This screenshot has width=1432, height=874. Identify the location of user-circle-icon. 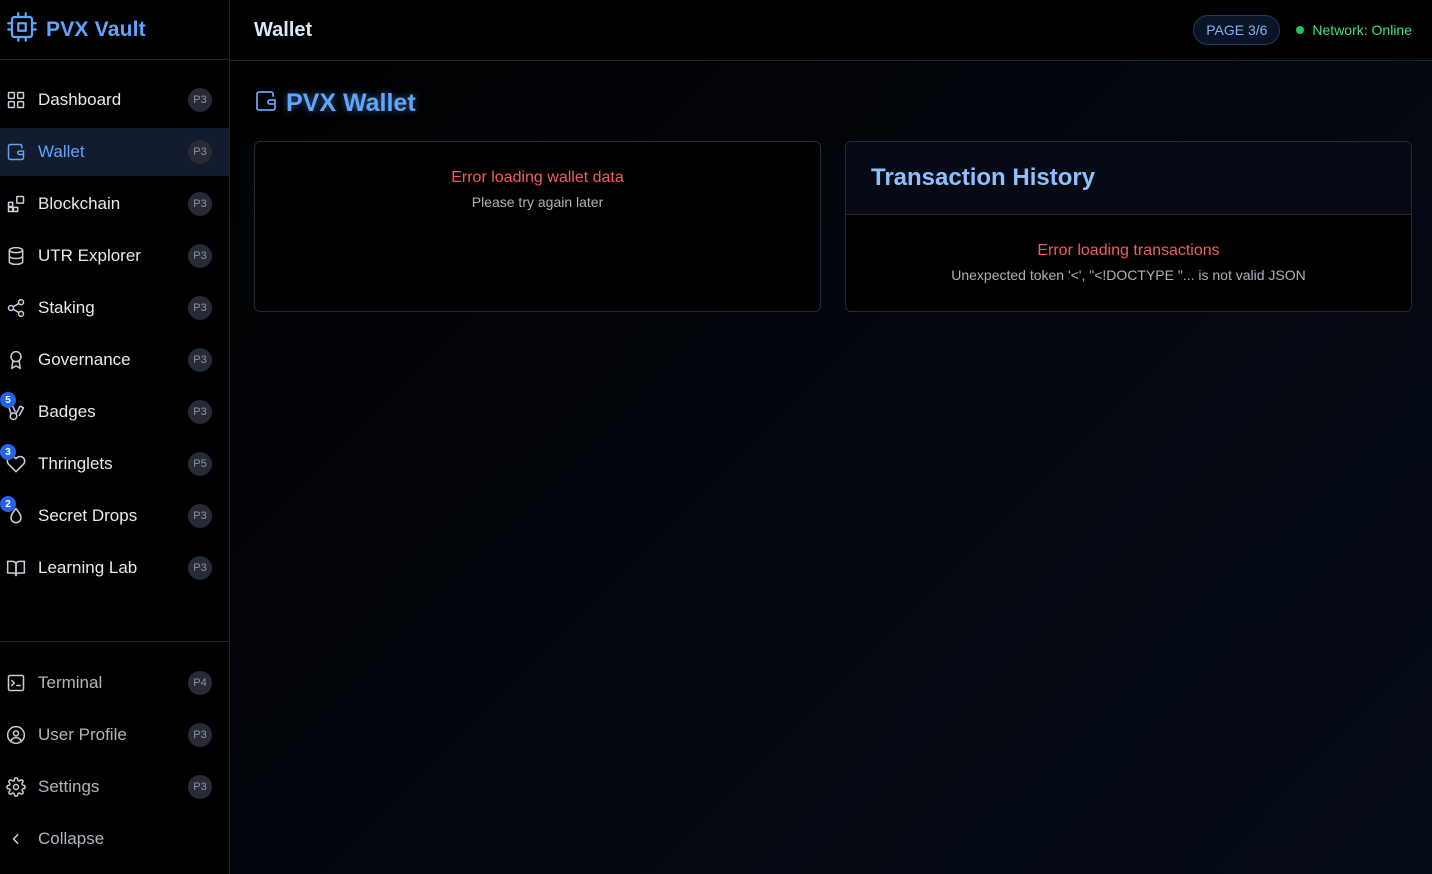
(16, 735).